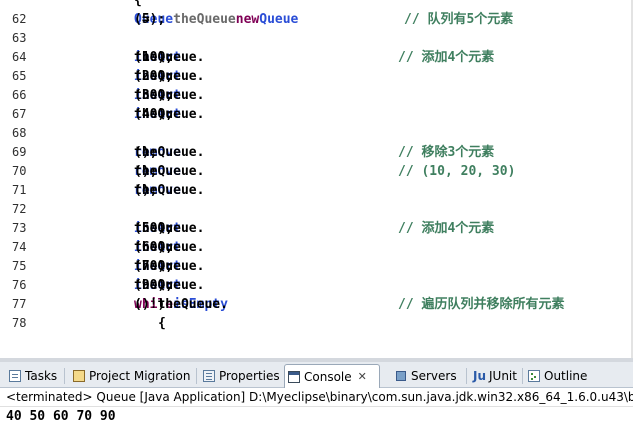  Describe the element at coordinates (19, 152) in the screenshot. I see `line-number: 69` at that location.